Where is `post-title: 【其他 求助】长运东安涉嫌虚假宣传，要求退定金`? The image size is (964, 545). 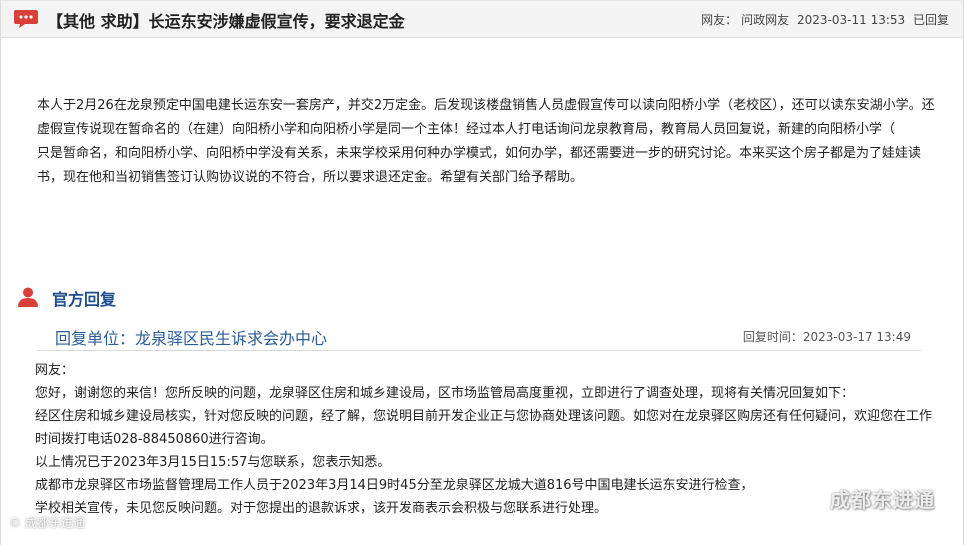 post-title: 【其他 求助】长运东安涉嫌虚假宣传，要求退定金 is located at coordinates (226, 21).